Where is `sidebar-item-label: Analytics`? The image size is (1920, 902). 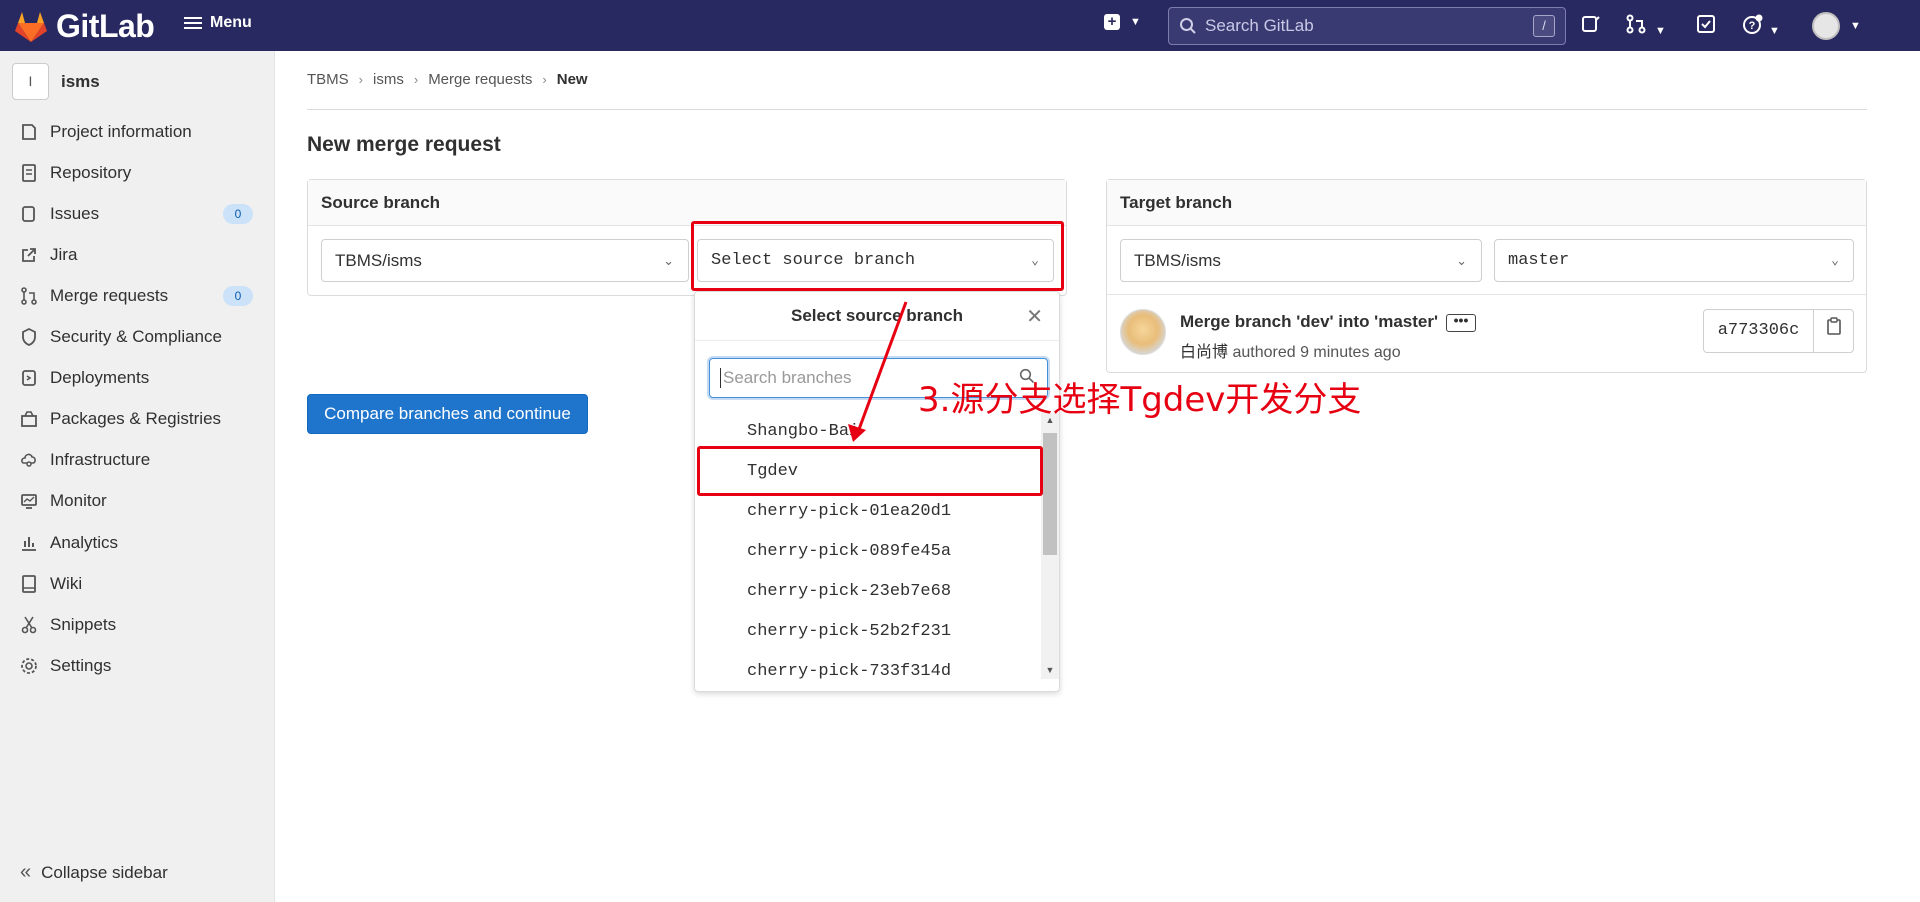 sidebar-item-label: Analytics is located at coordinates (84, 542).